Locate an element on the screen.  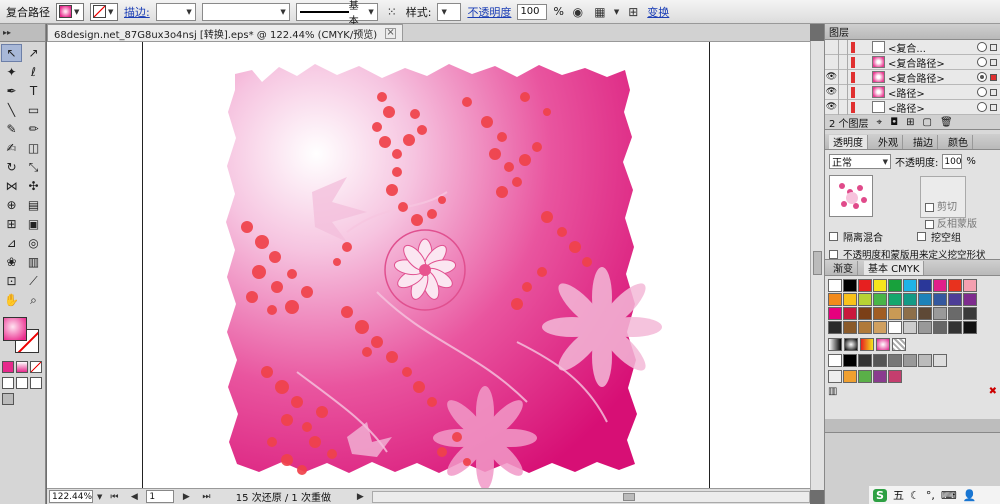
scroll-thumb is located at coordinates (817, 263).